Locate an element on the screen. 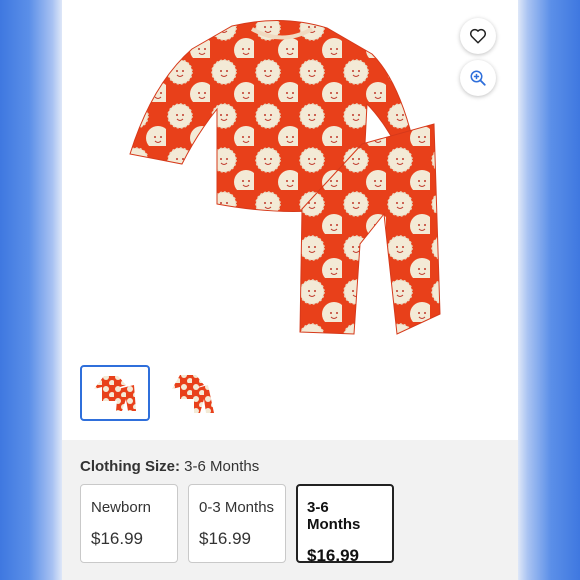 This screenshot has height=580, width=580. favorite-button is located at coordinates (478, 36).